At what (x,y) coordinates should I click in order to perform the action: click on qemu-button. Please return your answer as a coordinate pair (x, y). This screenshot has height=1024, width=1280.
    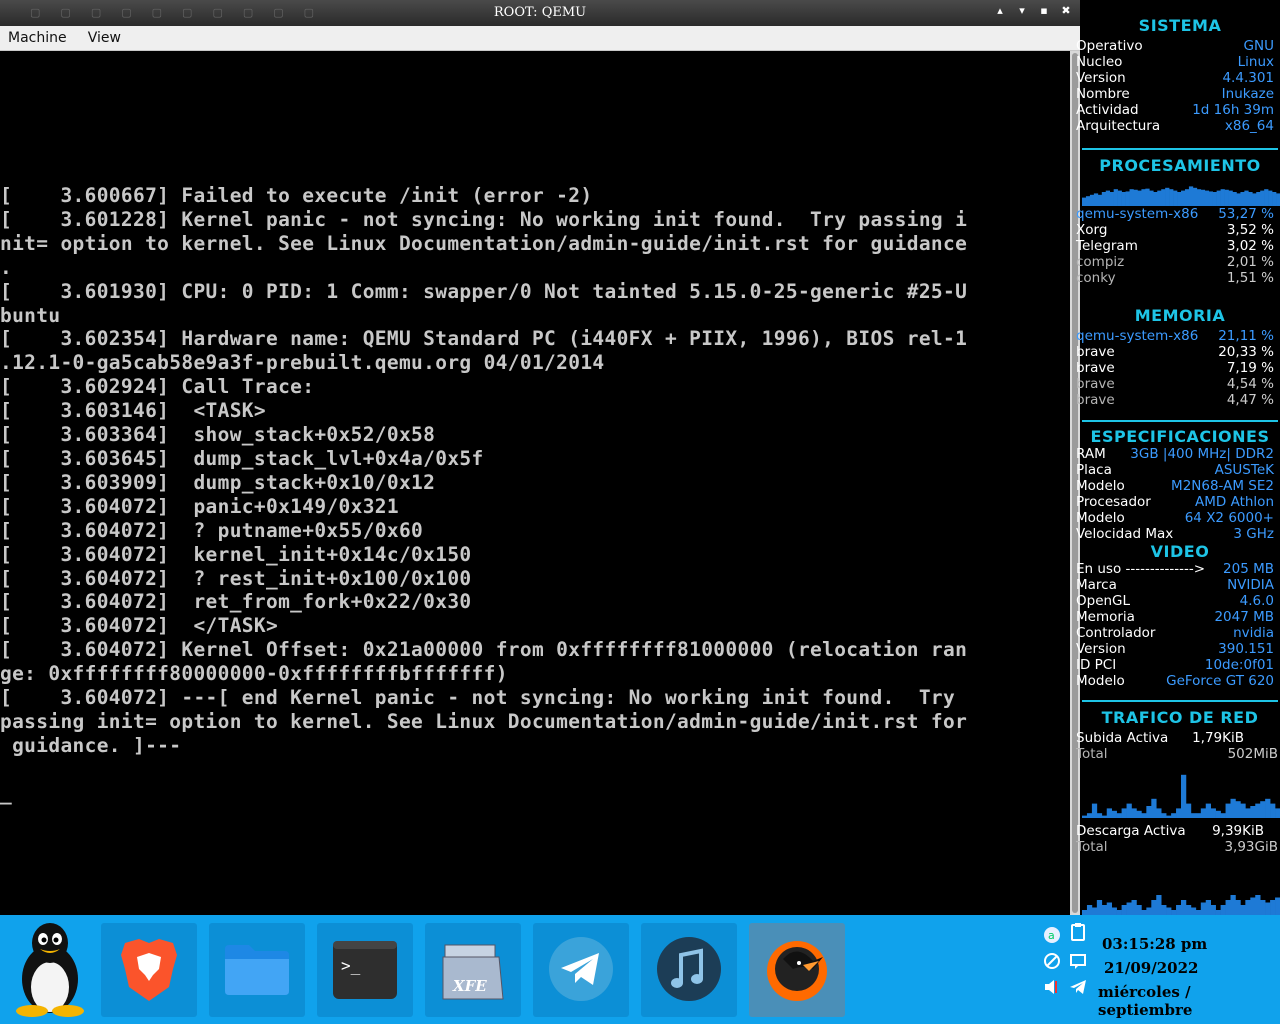
    Looking at the image, I should click on (797, 970).